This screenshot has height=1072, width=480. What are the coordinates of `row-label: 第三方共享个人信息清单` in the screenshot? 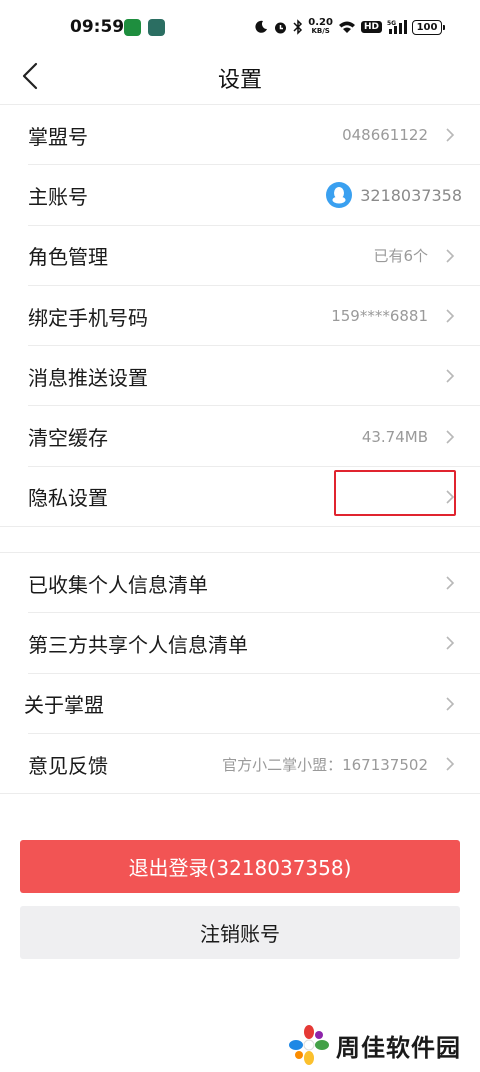 It's located at (138, 644).